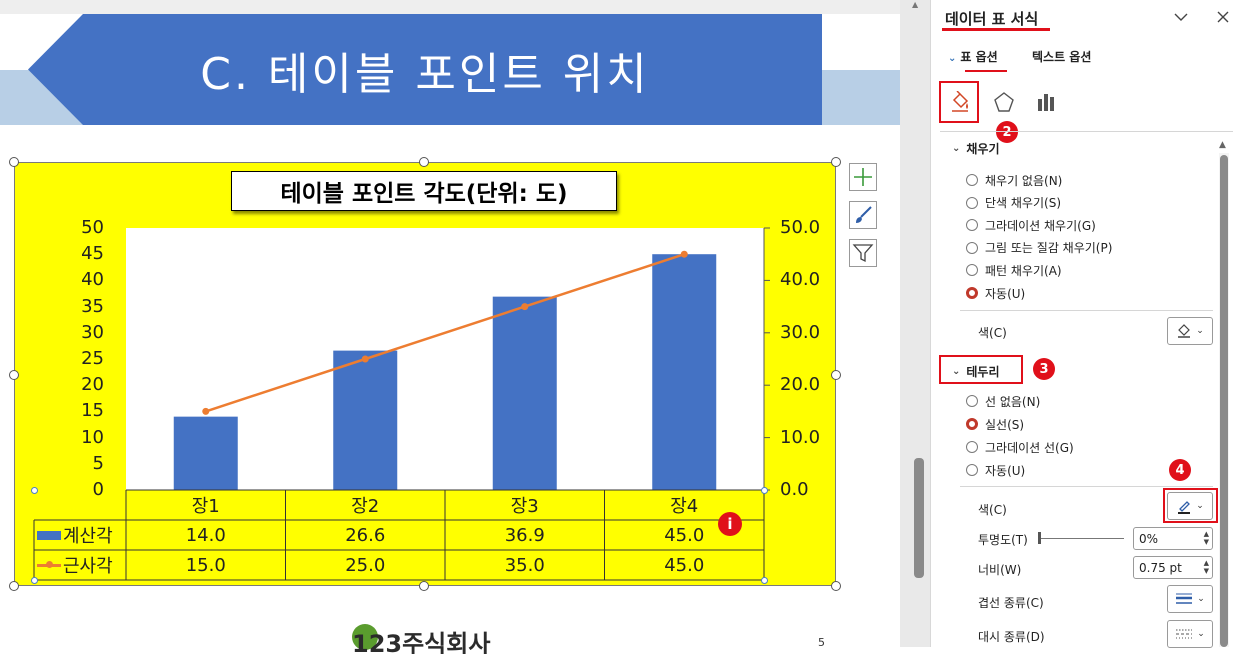 This screenshot has height=654, width=1241. What do you see at coordinates (1044, 369) in the screenshot?
I see `step-badge-3: 3` at bounding box center [1044, 369].